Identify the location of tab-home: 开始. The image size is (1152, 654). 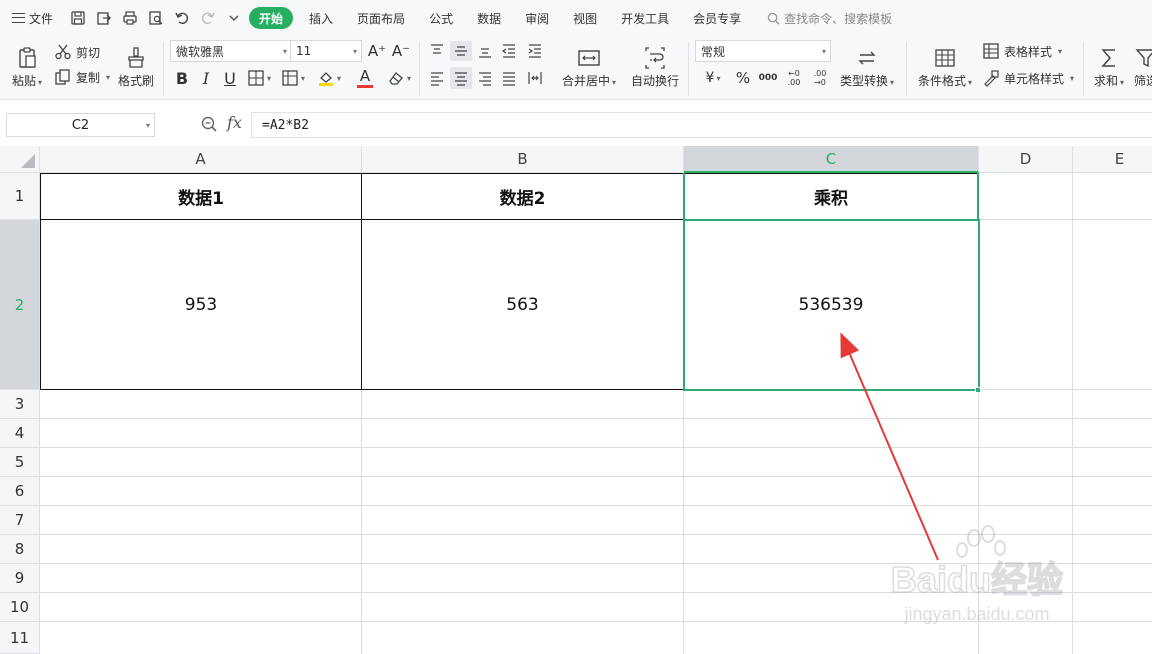
(271, 18).